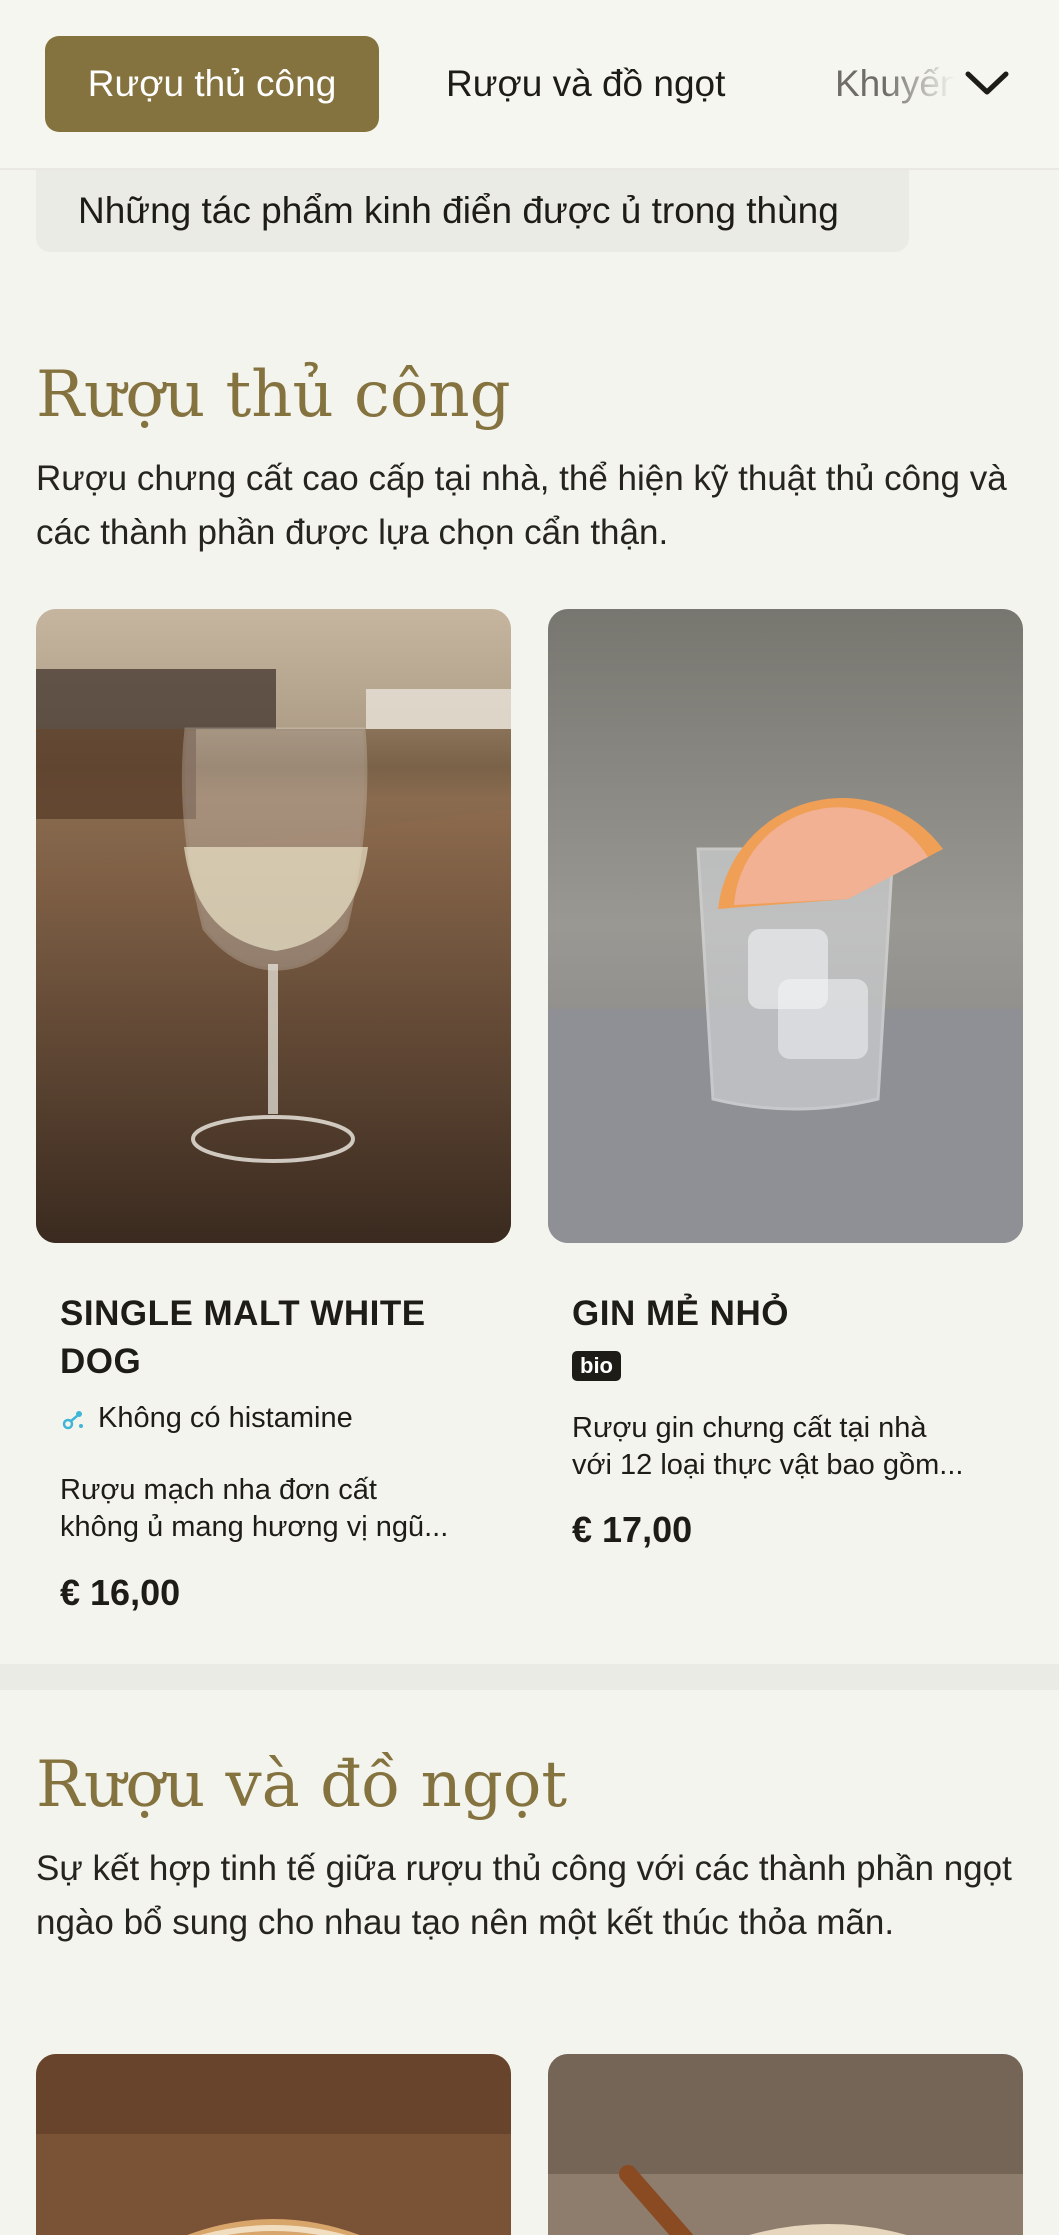 The width and height of the screenshot is (1059, 2235). I want to click on tab-promotions: Khuyến mãi, so click(895, 84).